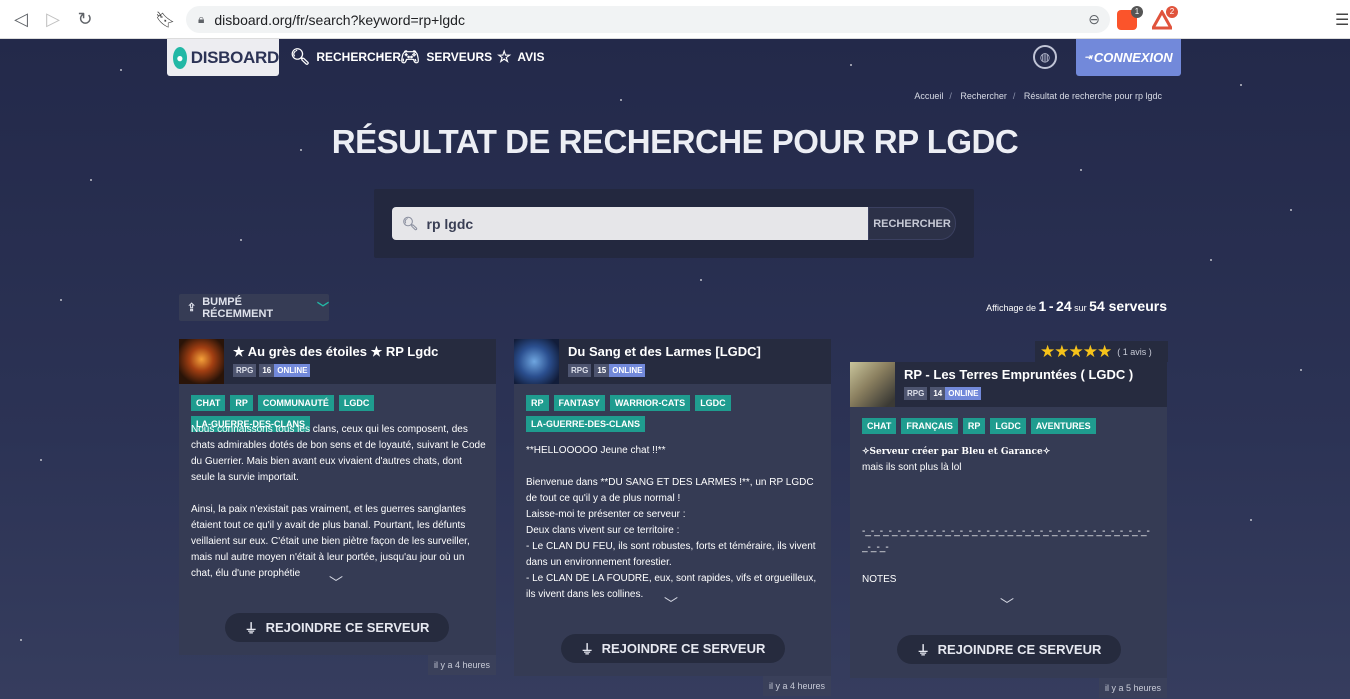  Describe the element at coordinates (630, 223) in the screenshot. I see `search-input: 🔍︎ rp lgdc` at that location.